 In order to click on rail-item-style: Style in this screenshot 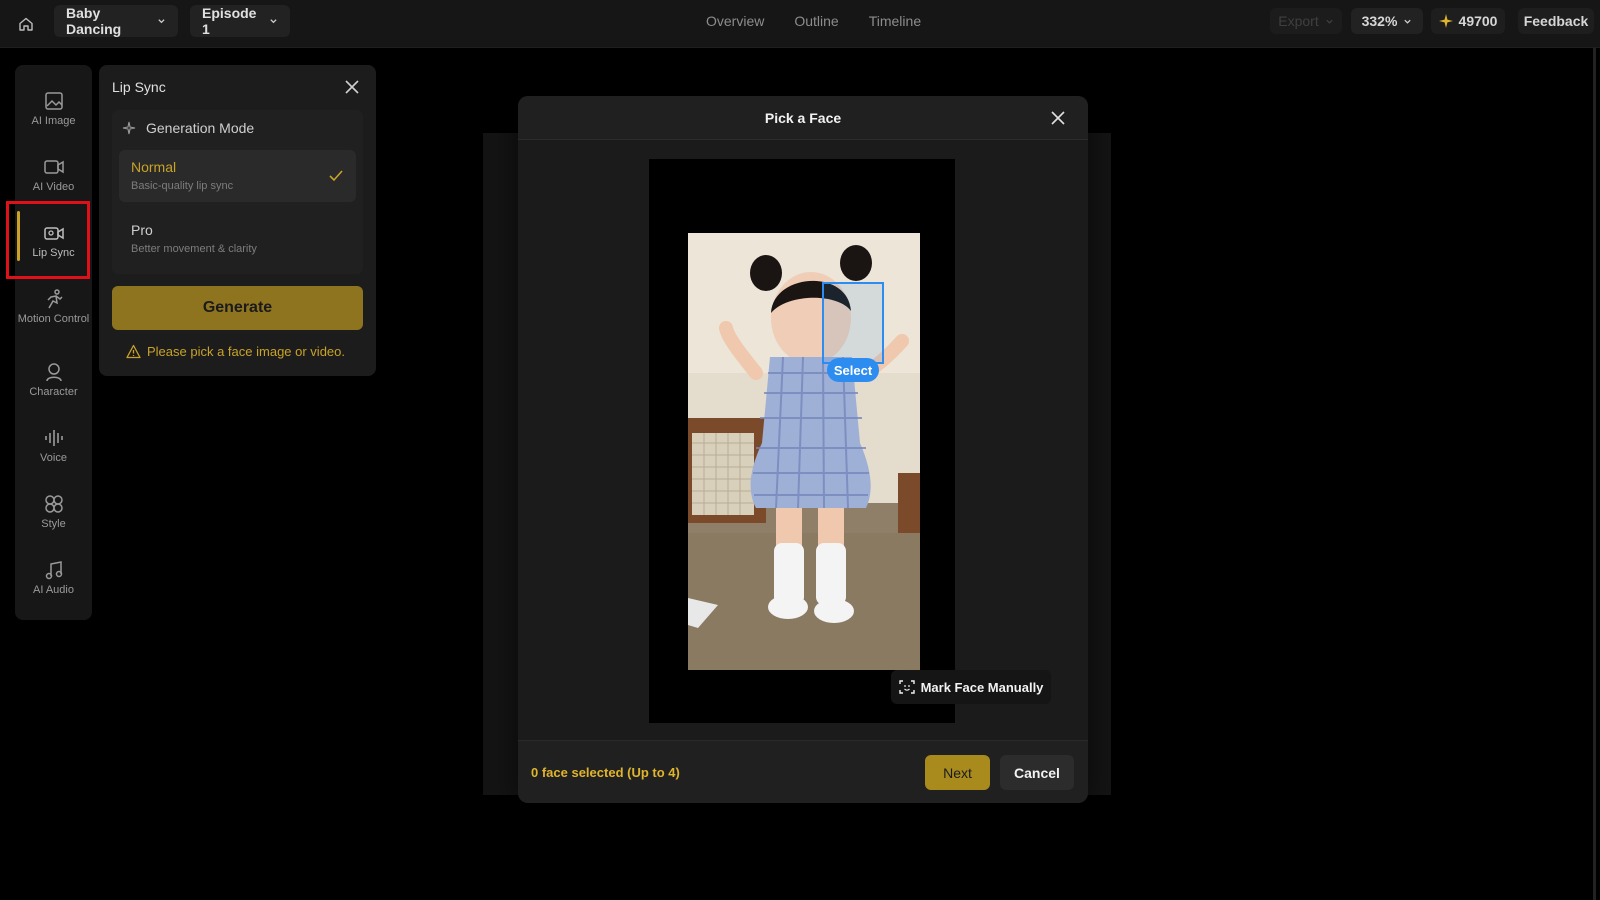, I will do `click(53, 512)`.